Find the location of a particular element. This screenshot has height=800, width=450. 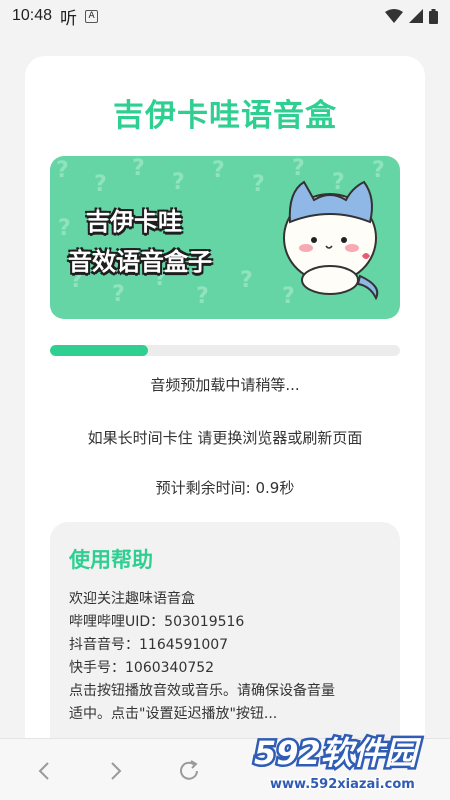

app-notification-icon: 听 is located at coordinates (69, 18).